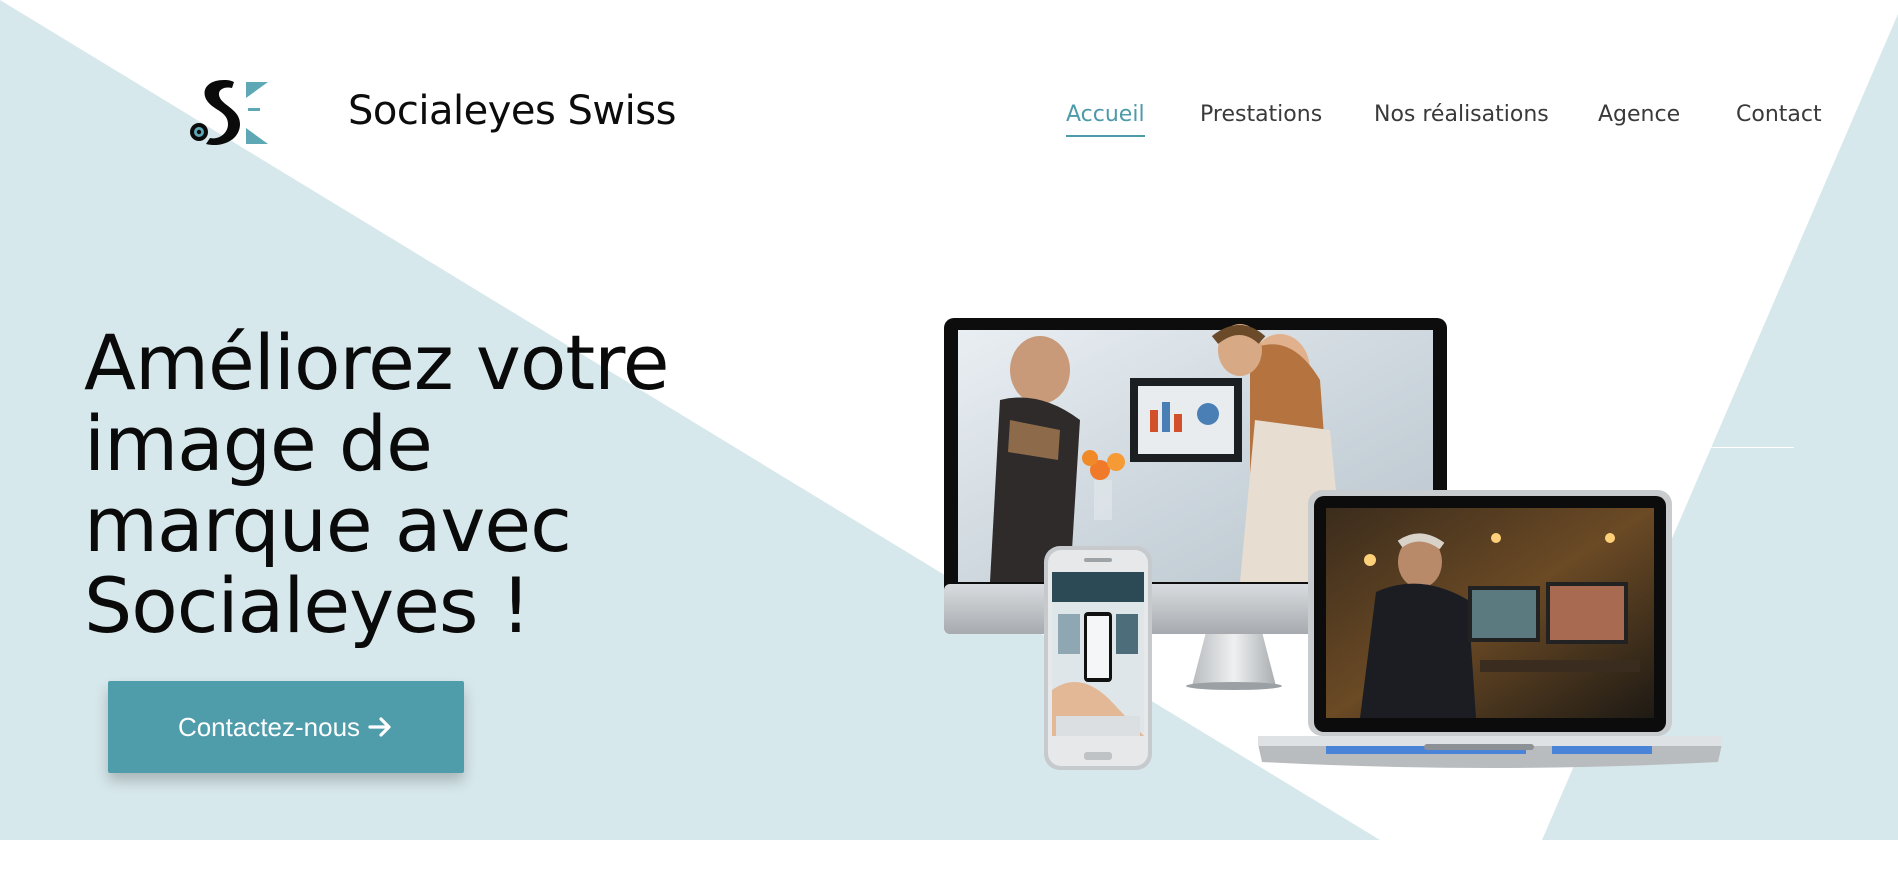 Image resolution: width=1898 pixels, height=896 pixels. Describe the element at coordinates (1098, 658) in the screenshot. I see `smartphone` at that location.